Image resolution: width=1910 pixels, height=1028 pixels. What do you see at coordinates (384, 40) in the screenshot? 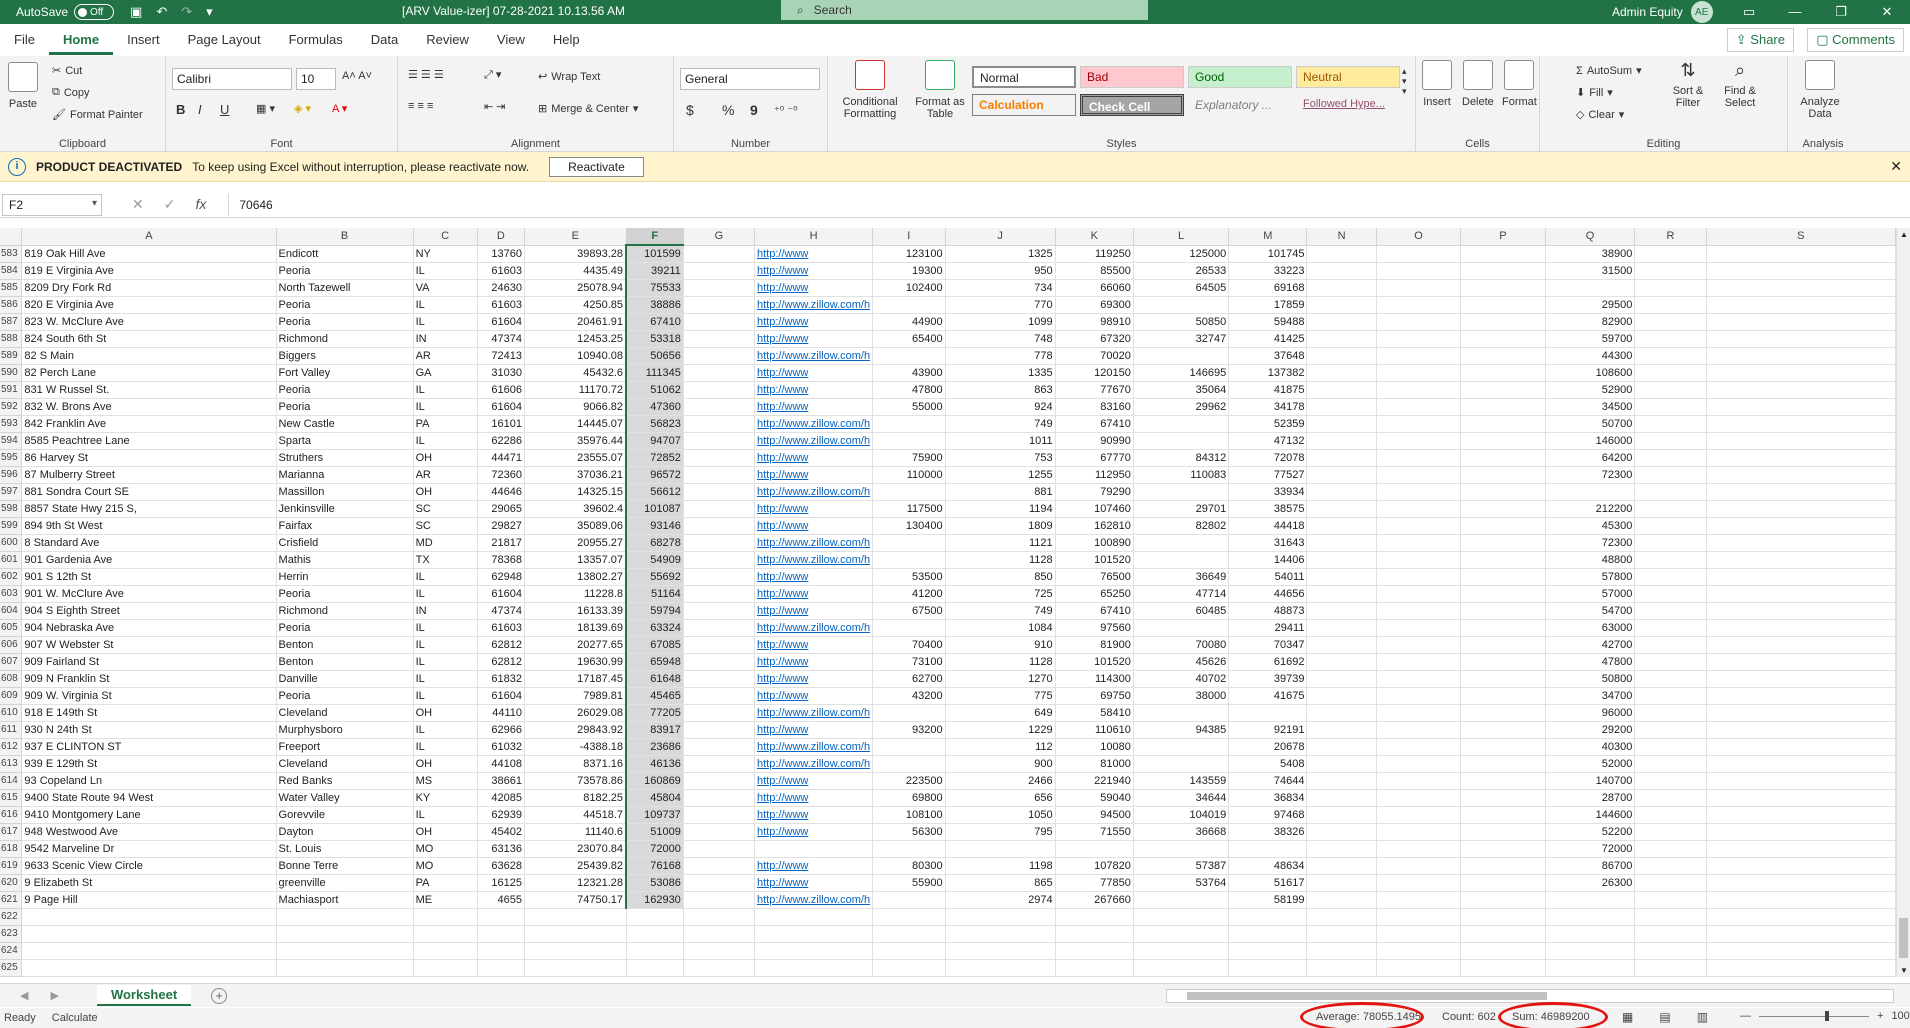
I see `tab-data: Data` at bounding box center [384, 40].